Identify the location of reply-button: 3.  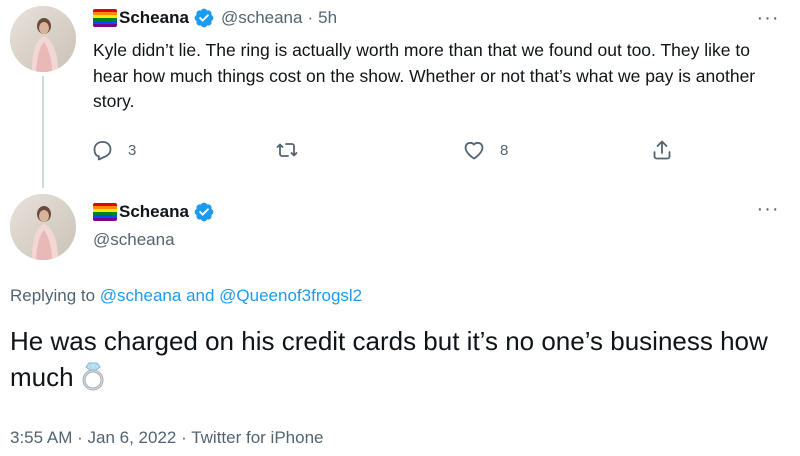
(113, 150).